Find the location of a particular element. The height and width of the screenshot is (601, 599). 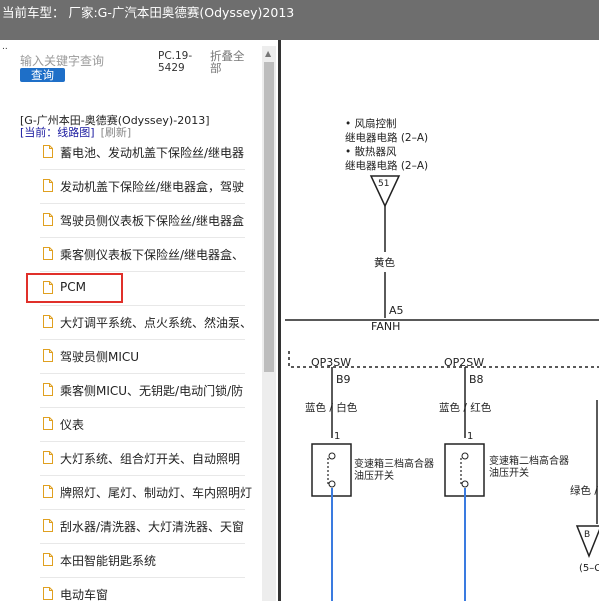

collapse-all-link: 折叠全部 is located at coordinates (230, 62).